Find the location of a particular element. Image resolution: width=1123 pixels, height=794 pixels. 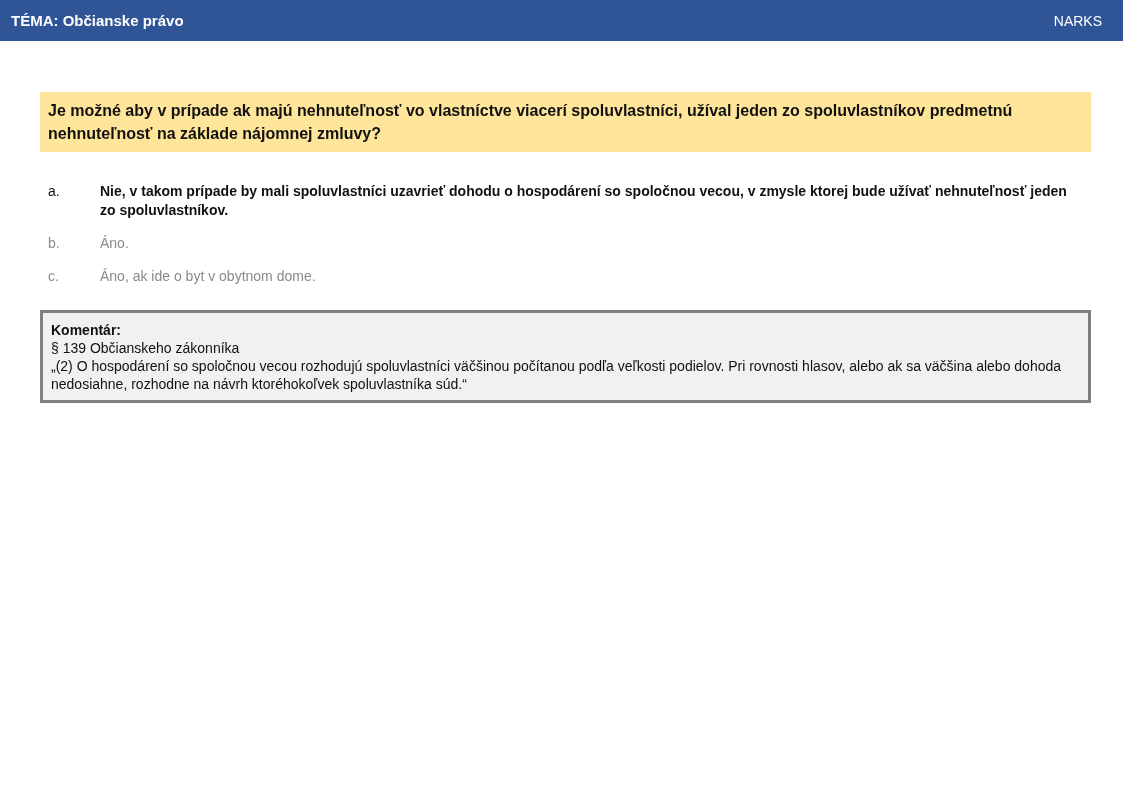

comment-source: § 139 Občianskeho zákonníka is located at coordinates (146, 348).